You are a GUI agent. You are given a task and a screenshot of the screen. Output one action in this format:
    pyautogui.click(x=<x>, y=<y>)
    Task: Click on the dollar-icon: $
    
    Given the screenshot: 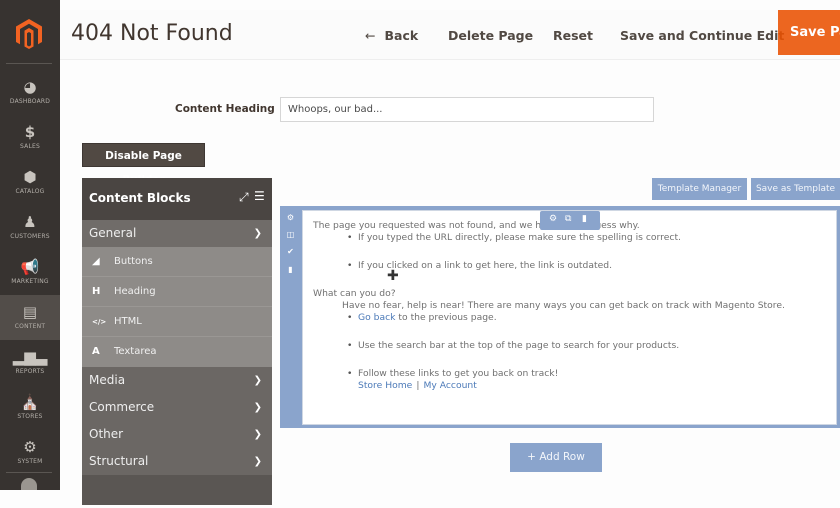 What is the action you would take?
    pyautogui.click(x=30, y=132)
    